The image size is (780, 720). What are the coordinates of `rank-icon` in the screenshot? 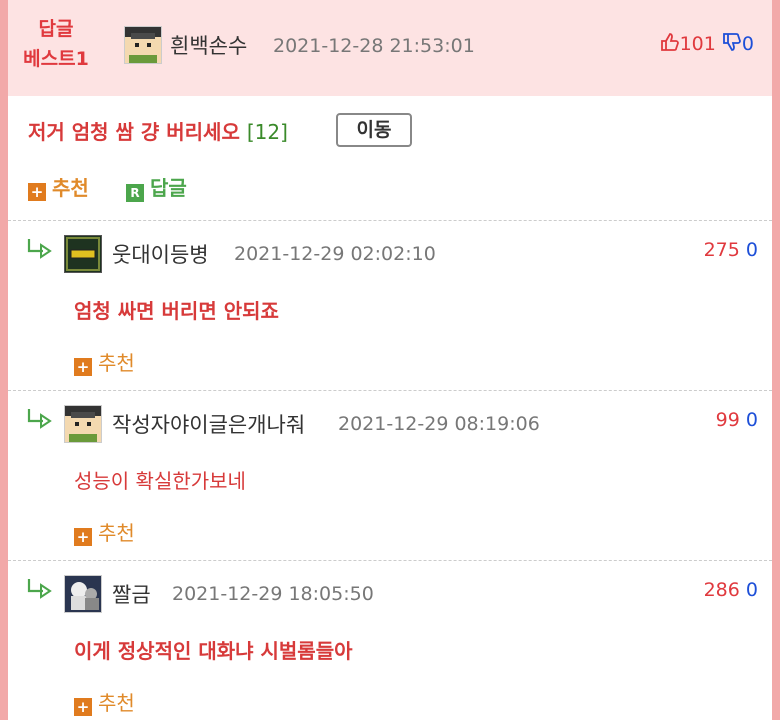 It's located at (83, 254).